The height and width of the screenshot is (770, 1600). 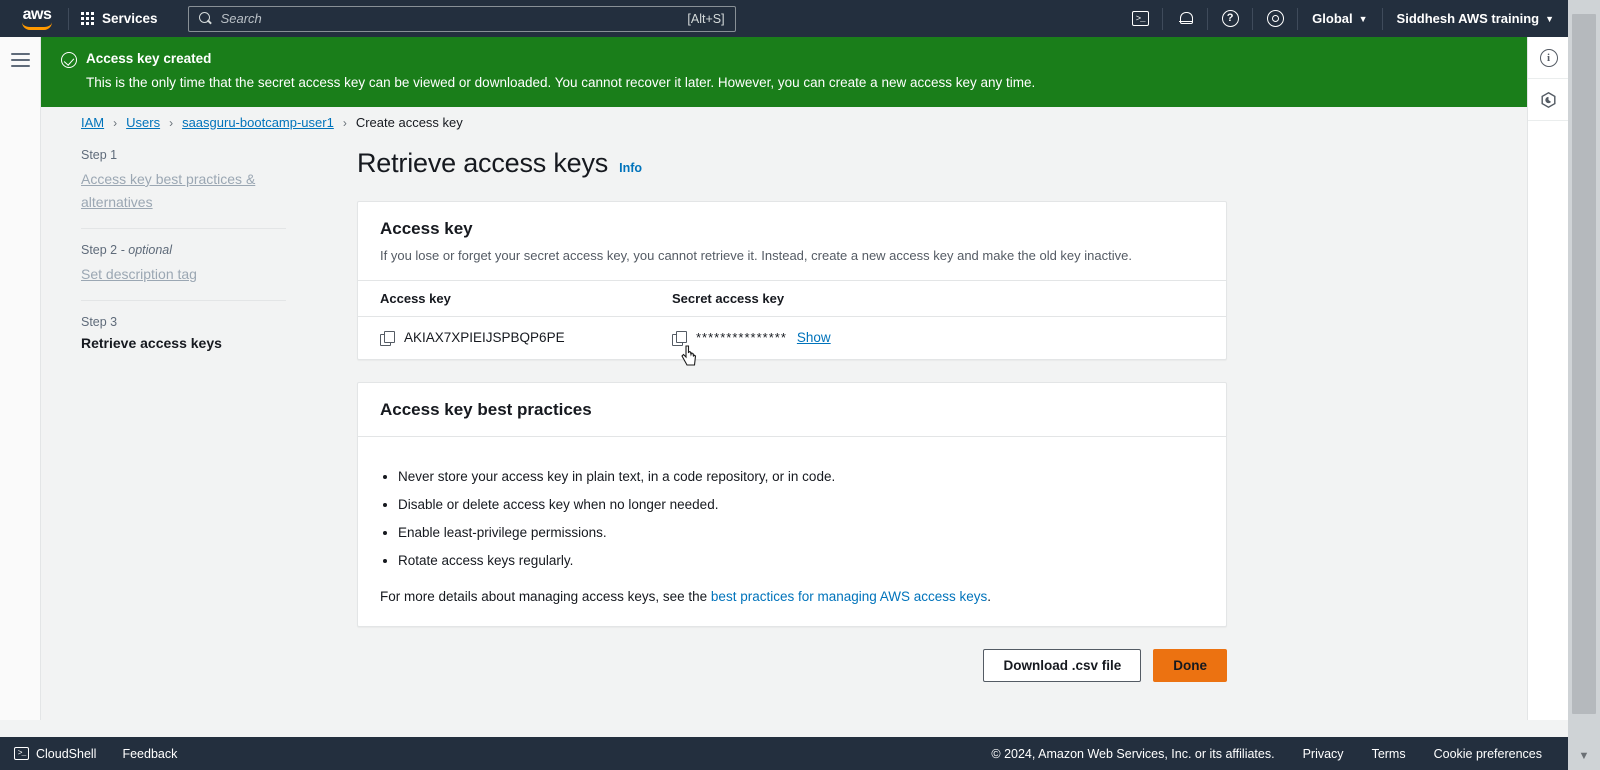 What do you see at coordinates (37, 26) in the screenshot?
I see `aws-logo-smile` at bounding box center [37, 26].